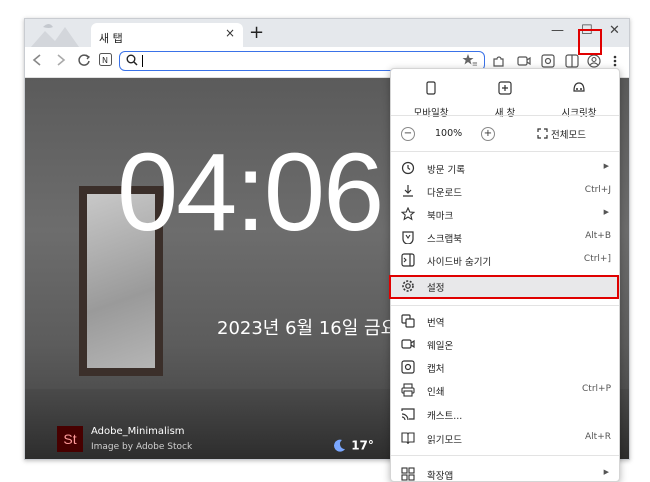 This screenshot has height=482, width=650. Describe the element at coordinates (548, 61) in the screenshot. I see `screenshot-icon` at that location.